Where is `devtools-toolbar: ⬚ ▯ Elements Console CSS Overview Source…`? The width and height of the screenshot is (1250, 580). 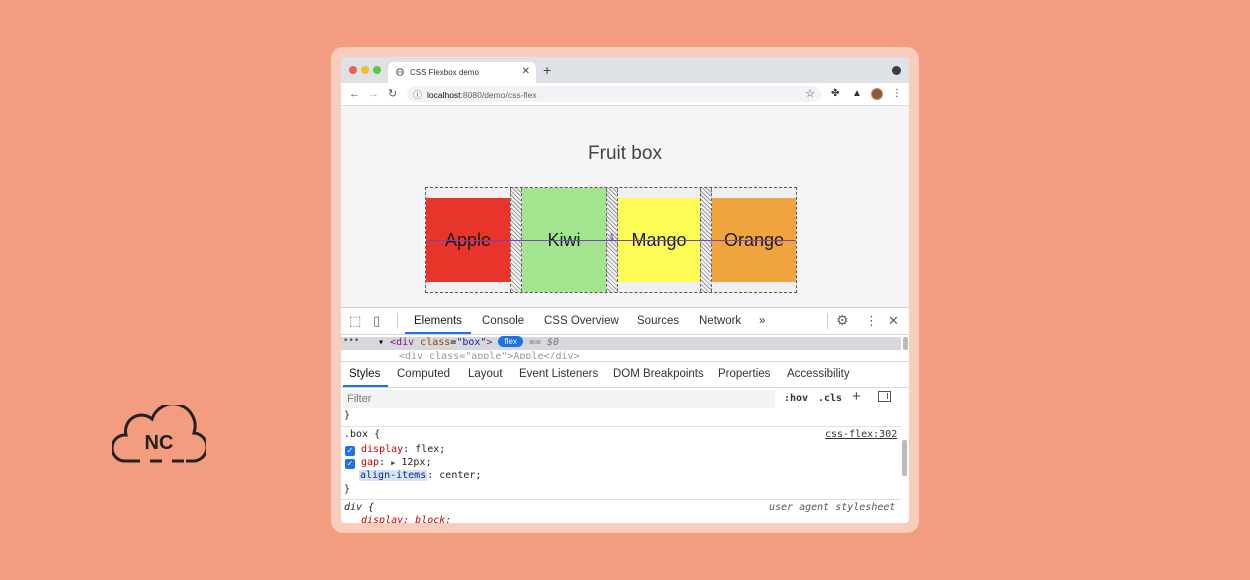
devtools-toolbar: ⬚ ▯ Elements Console CSS Overview Source… is located at coordinates (625, 321).